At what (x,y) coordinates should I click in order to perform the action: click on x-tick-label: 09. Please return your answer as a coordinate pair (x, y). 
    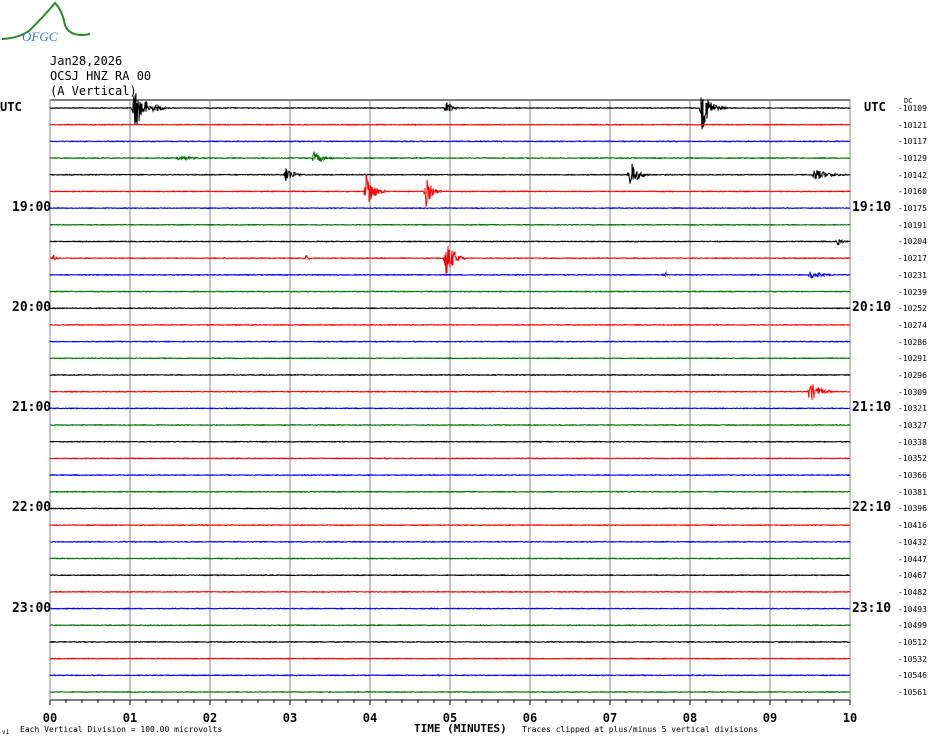
    Looking at the image, I should click on (770, 718).